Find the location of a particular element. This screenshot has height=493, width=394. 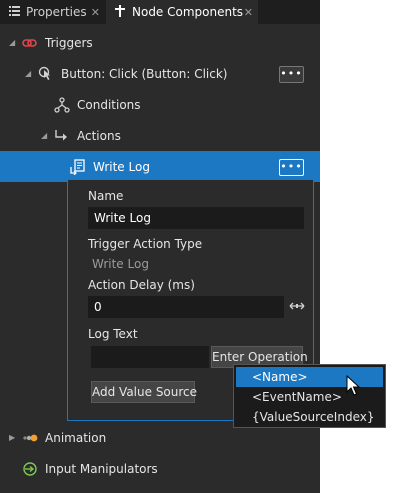

node-components-icon is located at coordinates (120, 12).